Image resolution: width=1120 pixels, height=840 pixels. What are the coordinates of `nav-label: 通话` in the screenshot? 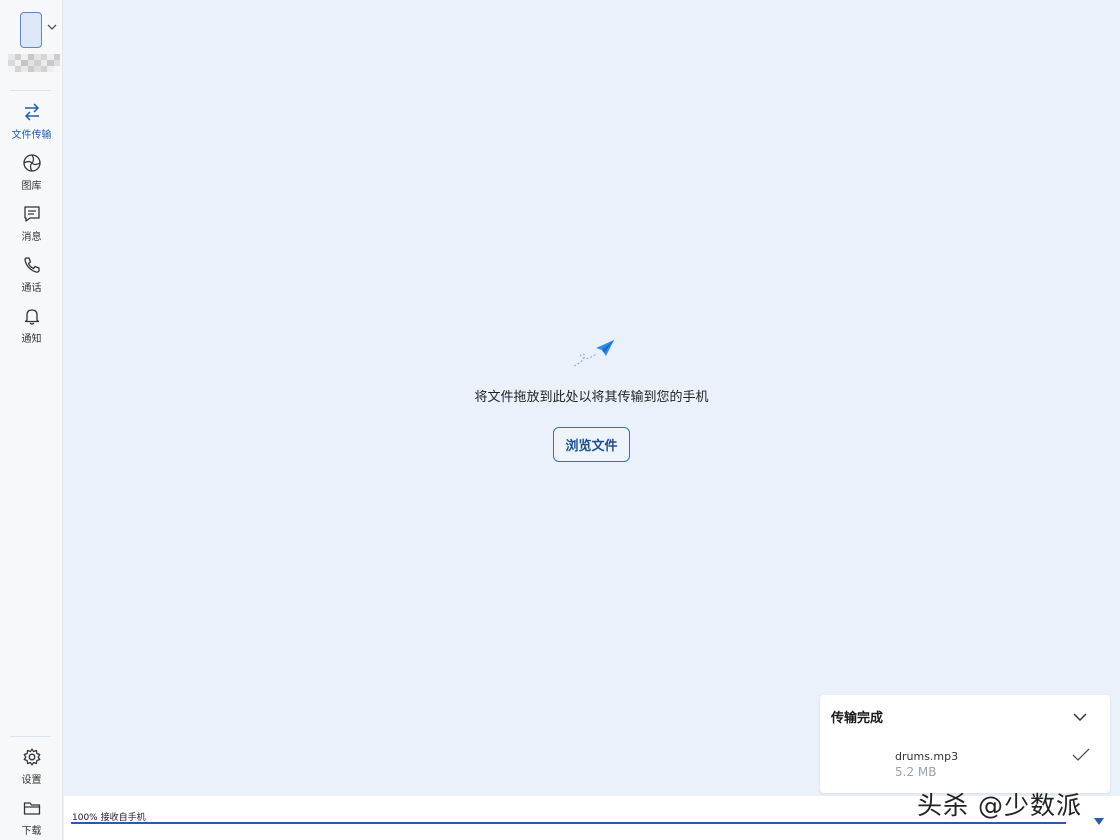 It's located at (31, 288).